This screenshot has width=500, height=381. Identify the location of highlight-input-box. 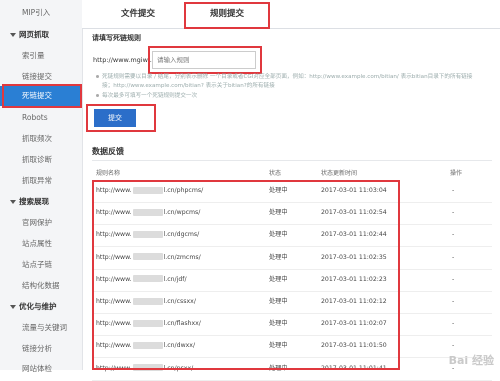
(205, 60).